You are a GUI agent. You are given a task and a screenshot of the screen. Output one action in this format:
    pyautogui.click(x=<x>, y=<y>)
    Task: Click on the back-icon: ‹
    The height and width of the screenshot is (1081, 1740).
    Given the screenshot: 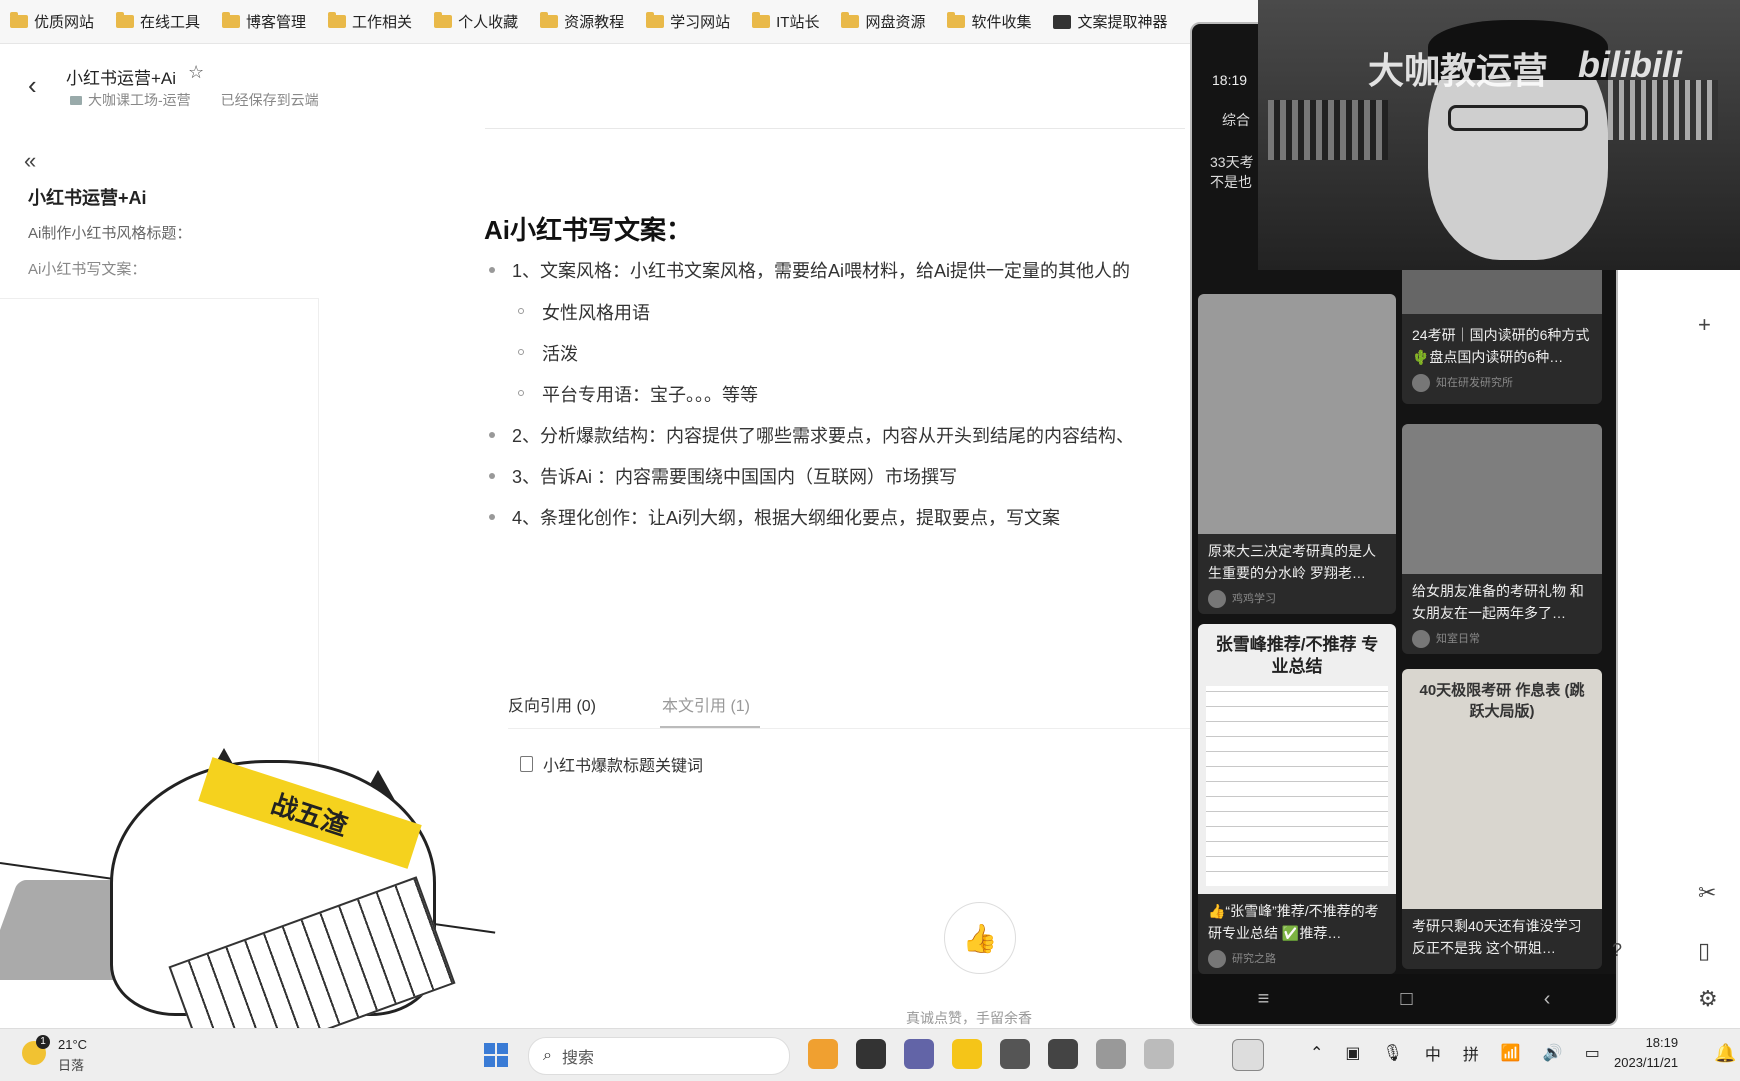 What is the action you would take?
    pyautogui.click(x=1547, y=999)
    